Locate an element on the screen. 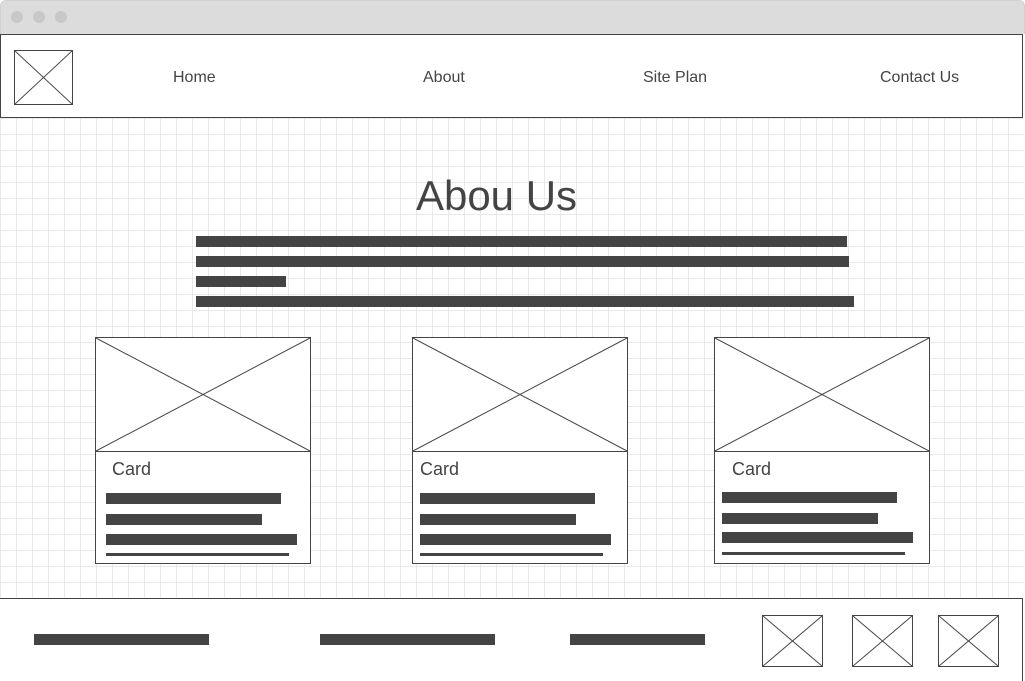 Image resolution: width=1025 pixels, height=681 pixels. site-header: Home About Site Plan Contact Us is located at coordinates (511, 76).